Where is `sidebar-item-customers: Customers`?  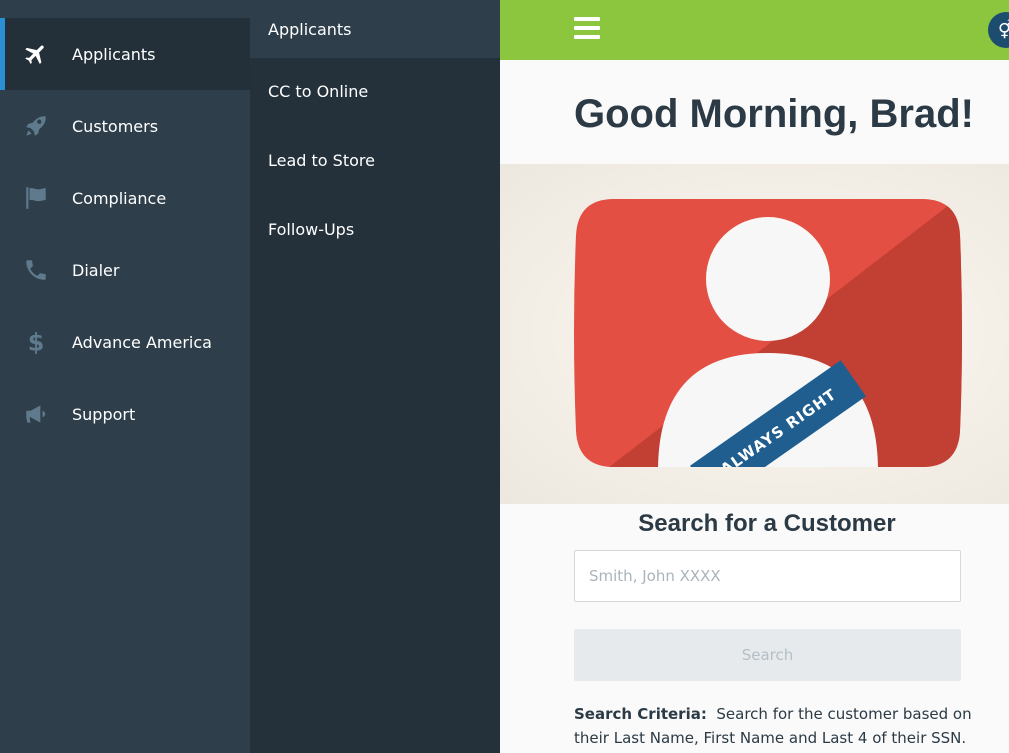 sidebar-item-customers: Customers is located at coordinates (125, 126).